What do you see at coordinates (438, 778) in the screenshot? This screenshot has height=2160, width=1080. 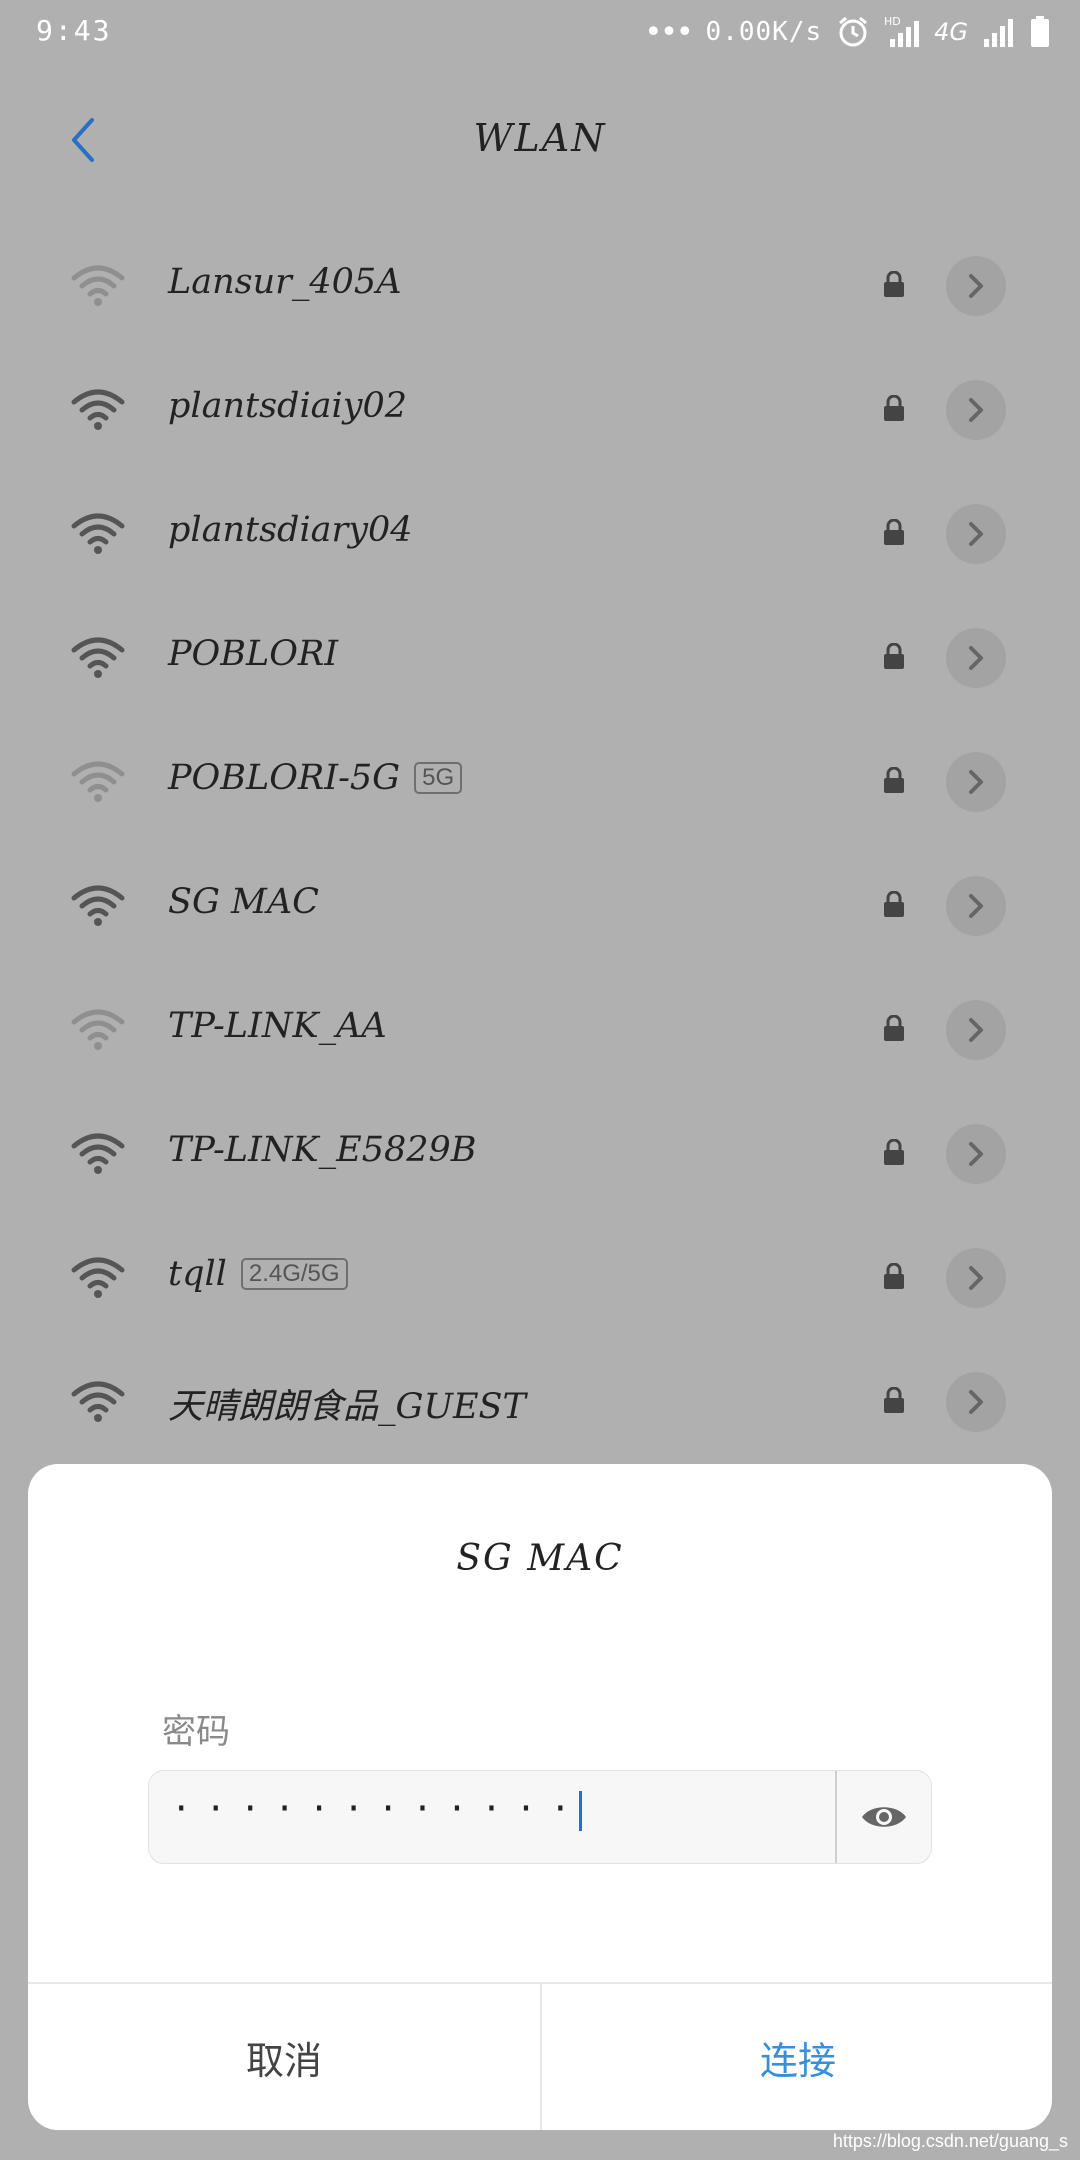 I see `band-badge: 5G` at bounding box center [438, 778].